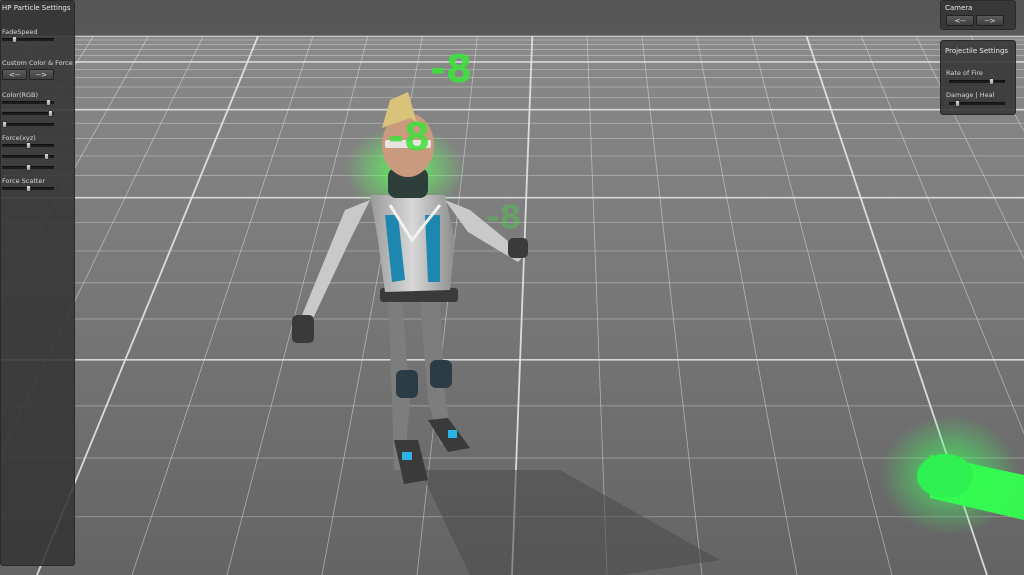 The image size is (1024, 575). What do you see at coordinates (36, 8) in the screenshot?
I see `panel-title: HP Particle Settings` at bounding box center [36, 8].